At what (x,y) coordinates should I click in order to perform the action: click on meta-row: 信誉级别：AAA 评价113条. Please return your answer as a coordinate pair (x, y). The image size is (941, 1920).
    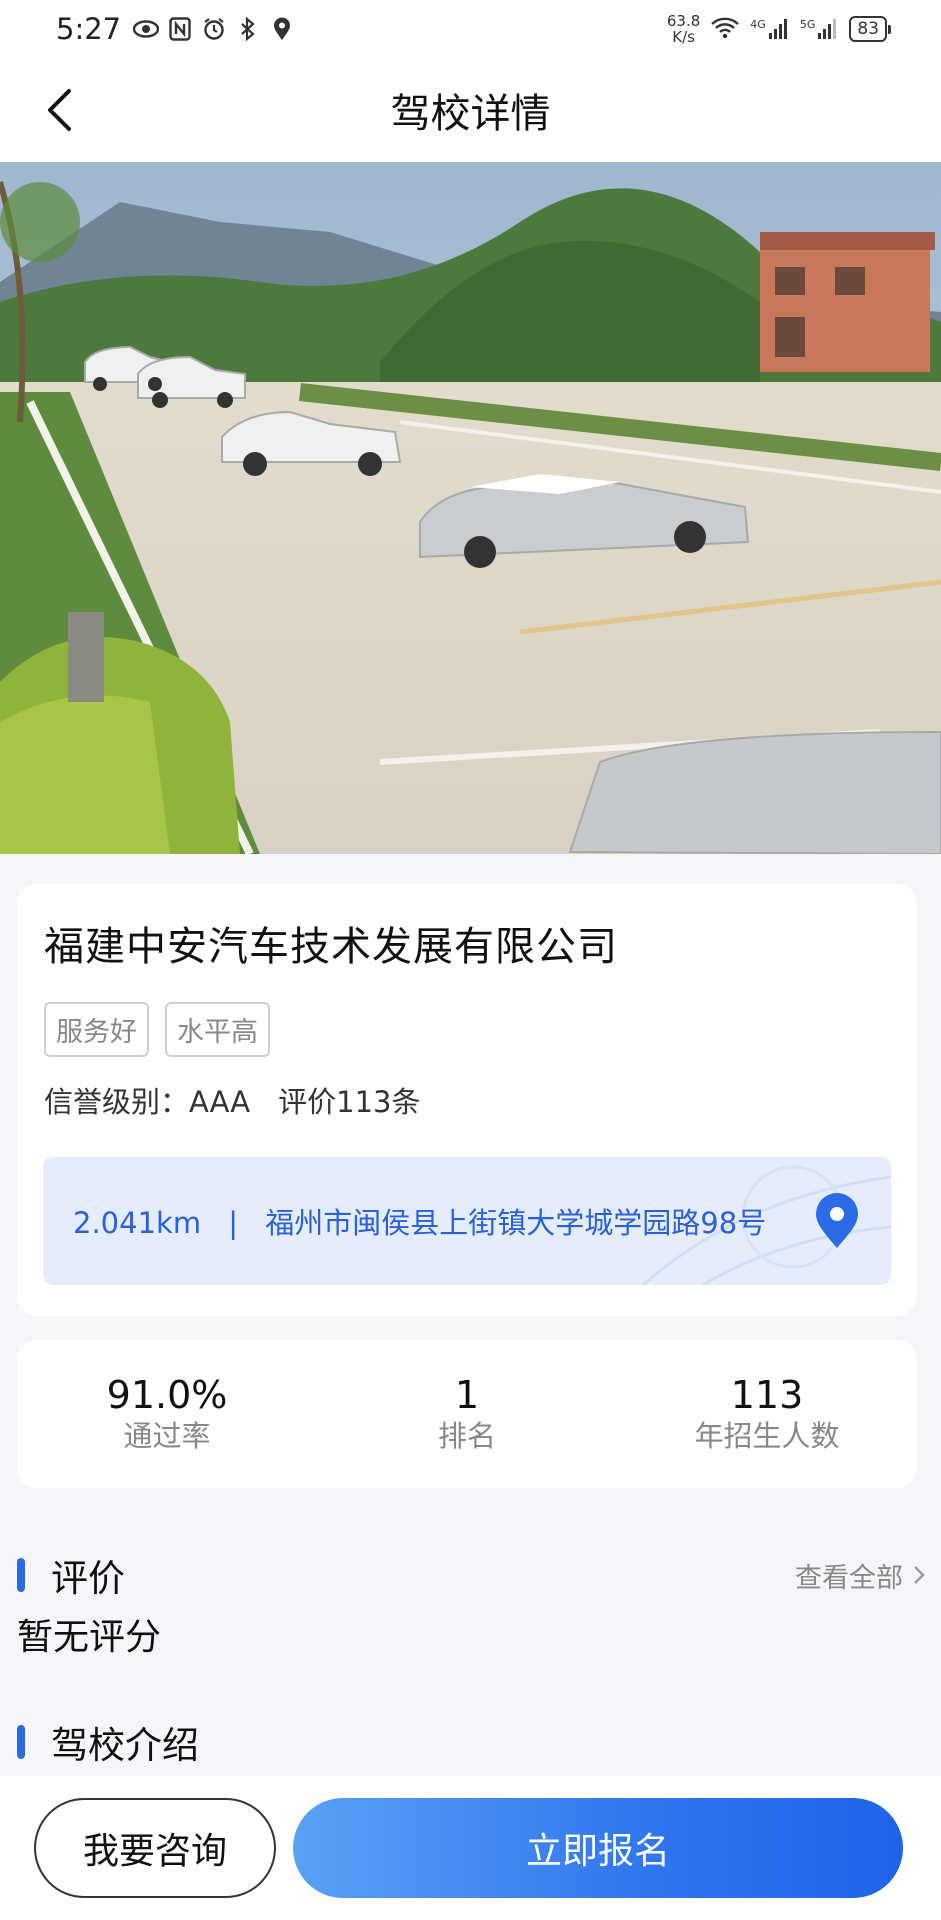
    Looking at the image, I should click on (467, 1100).